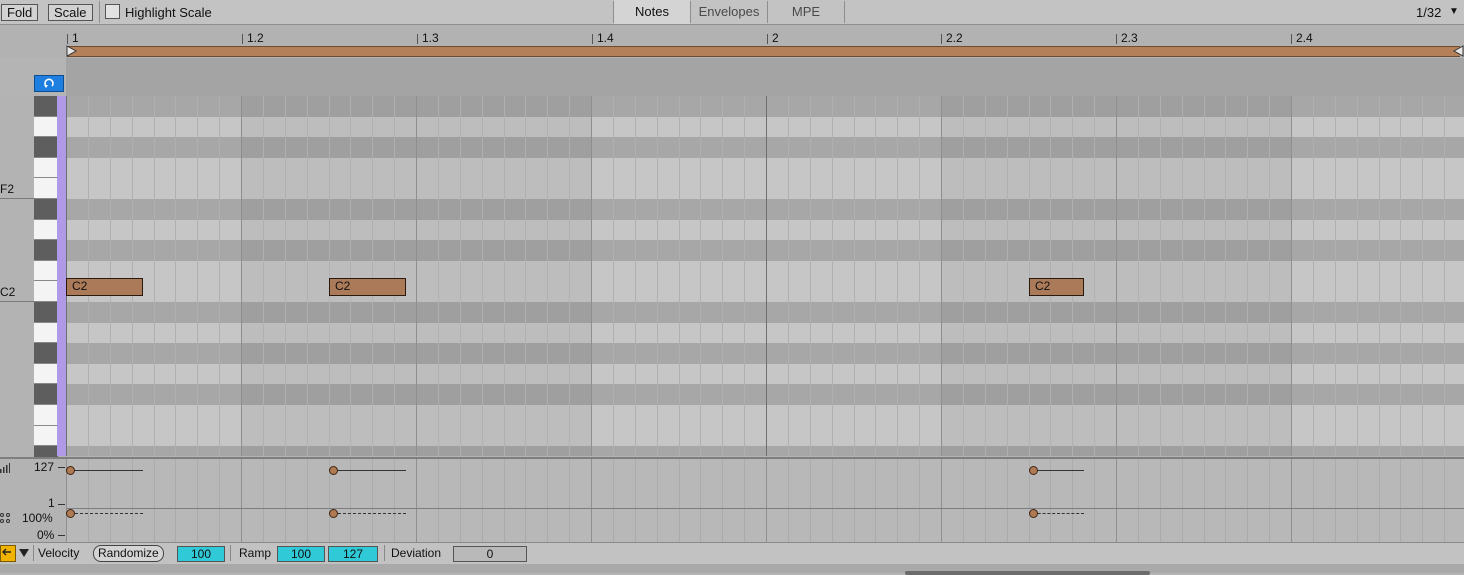 This screenshot has width=1464, height=575. What do you see at coordinates (1027, 573) in the screenshot?
I see `scrollbar-thumb` at bounding box center [1027, 573].